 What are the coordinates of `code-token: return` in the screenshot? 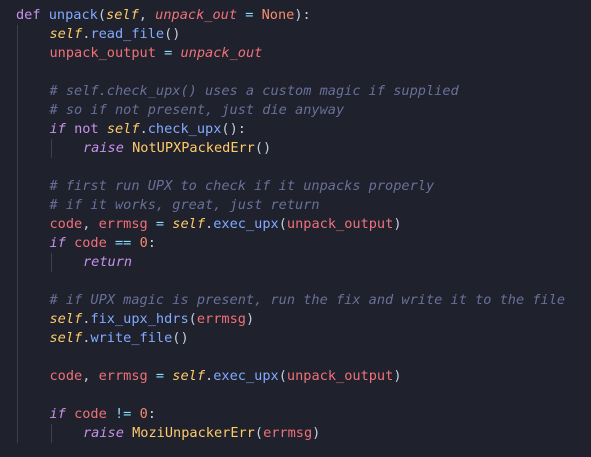 It's located at (108, 262).